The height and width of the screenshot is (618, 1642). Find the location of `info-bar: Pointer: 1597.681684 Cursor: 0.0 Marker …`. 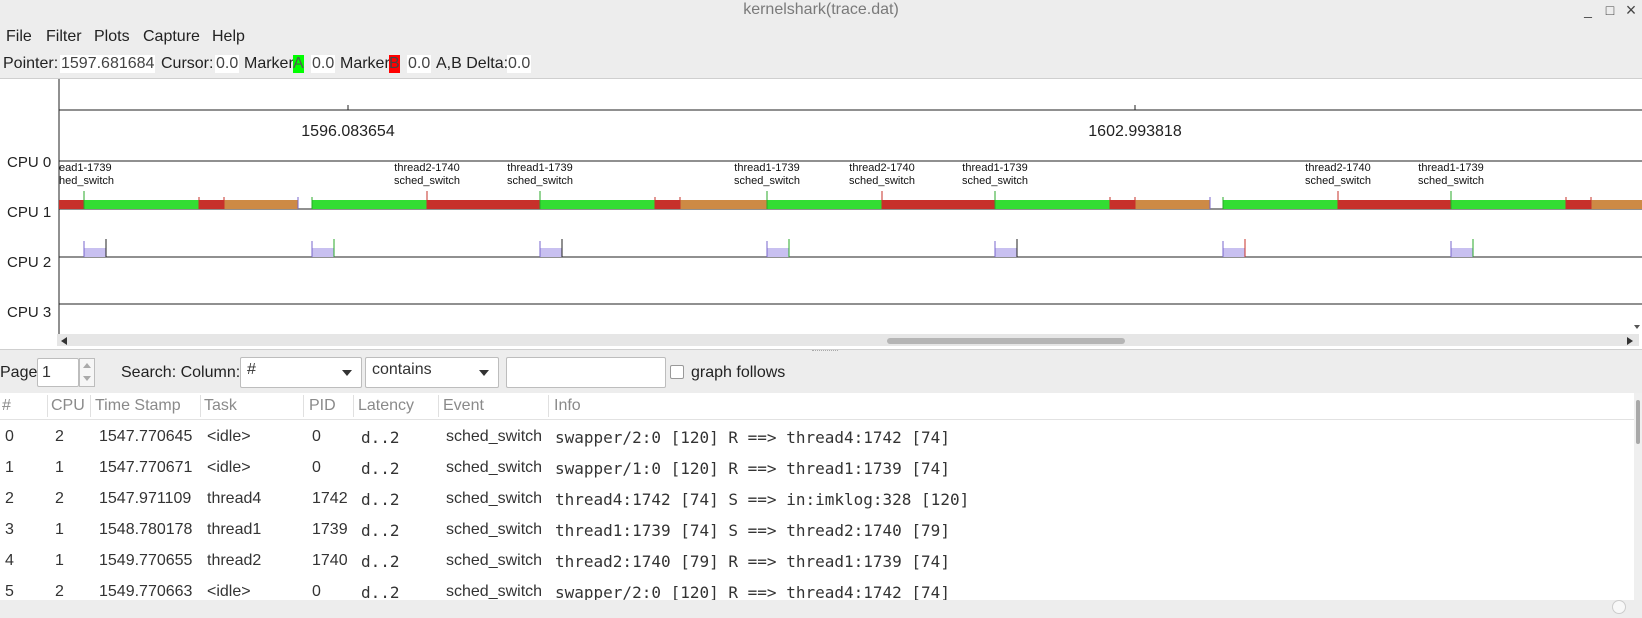

info-bar: Pointer: 1597.681684 Cursor: 0.0 Marker … is located at coordinates (821, 64).